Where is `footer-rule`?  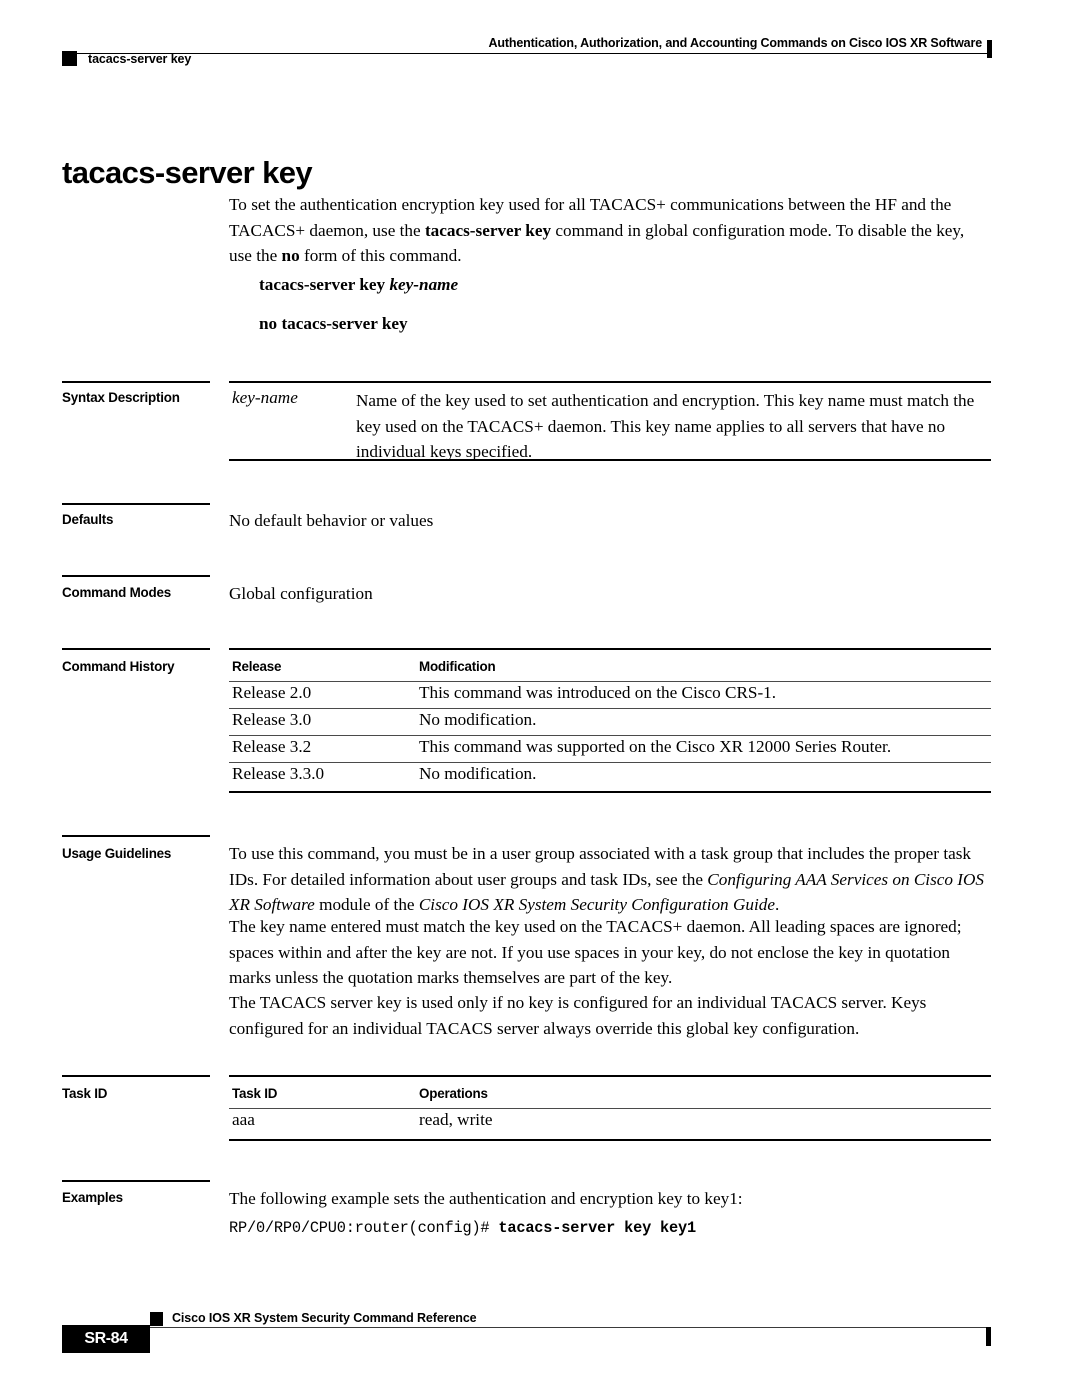
footer-rule is located at coordinates (570, 1328).